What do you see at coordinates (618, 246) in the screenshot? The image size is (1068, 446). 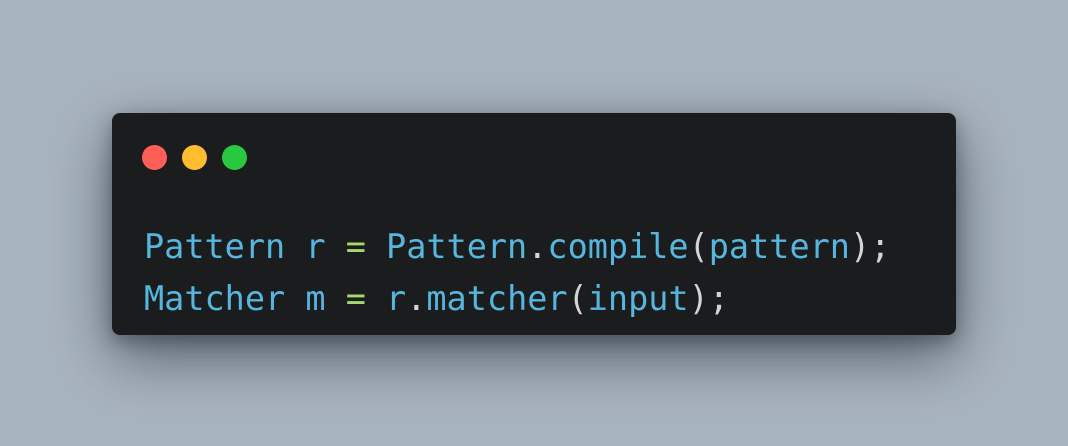 I see `code-token: compile` at bounding box center [618, 246].